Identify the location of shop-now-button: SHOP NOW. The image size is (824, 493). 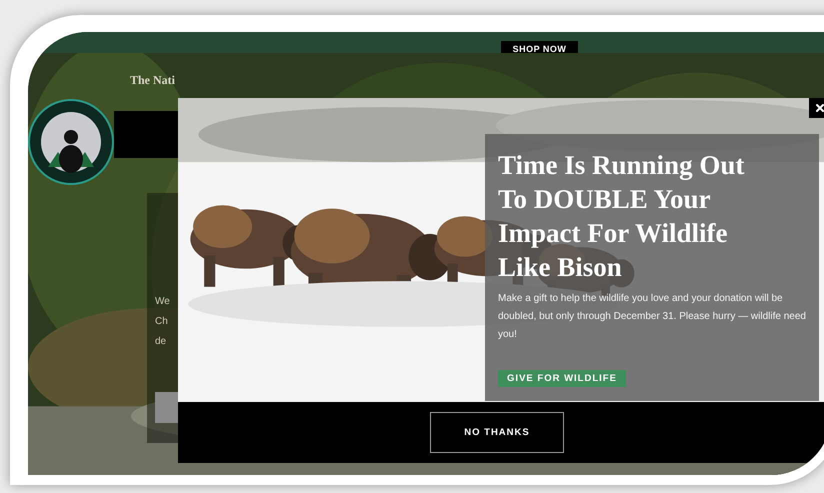
(539, 47).